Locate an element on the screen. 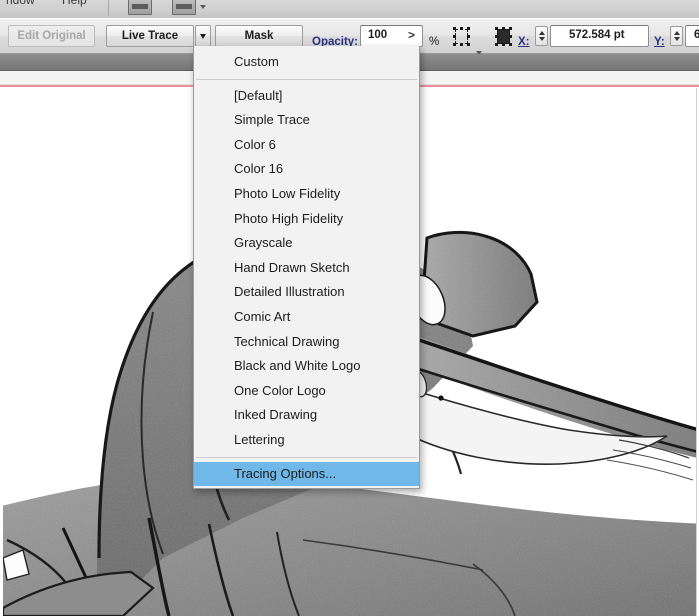 The width and height of the screenshot is (699, 616). menu-item: One Color Logo is located at coordinates (306, 391).